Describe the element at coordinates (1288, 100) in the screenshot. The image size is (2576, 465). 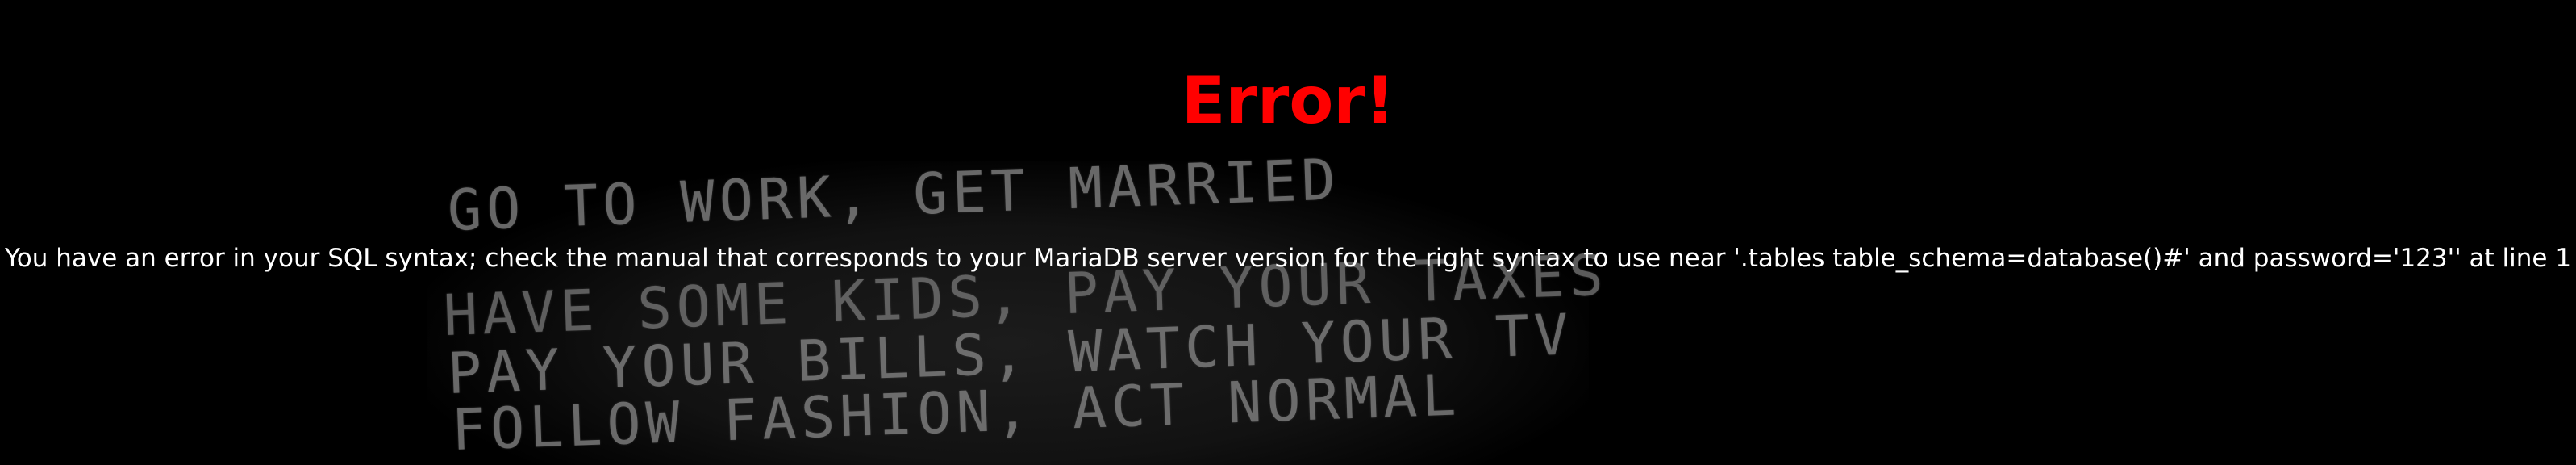
I see `error-title: Error!` at that location.